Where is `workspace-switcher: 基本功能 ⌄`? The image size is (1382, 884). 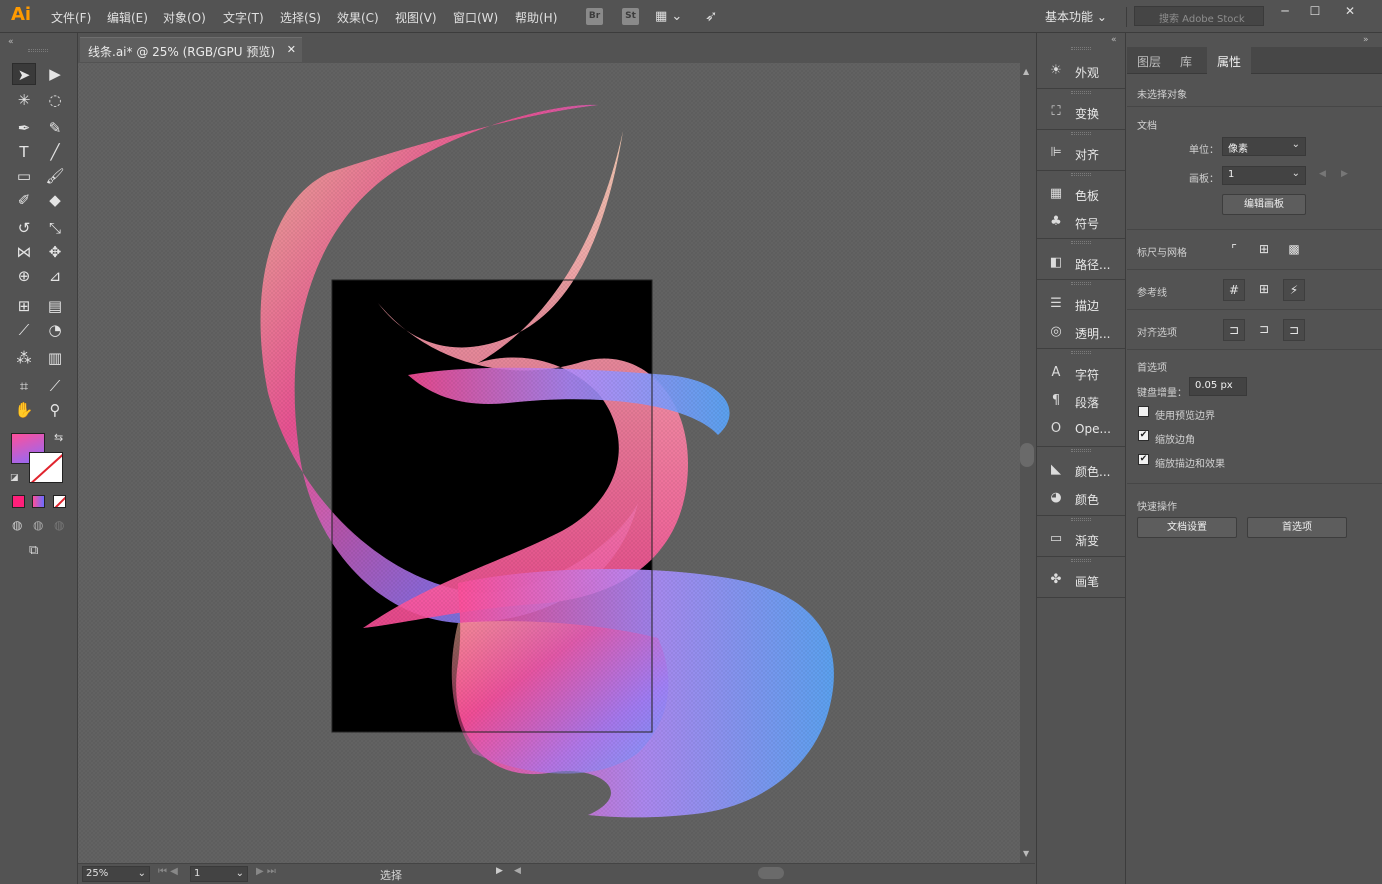 workspace-switcher: 基本功能 ⌄ is located at coordinates (1076, 16).